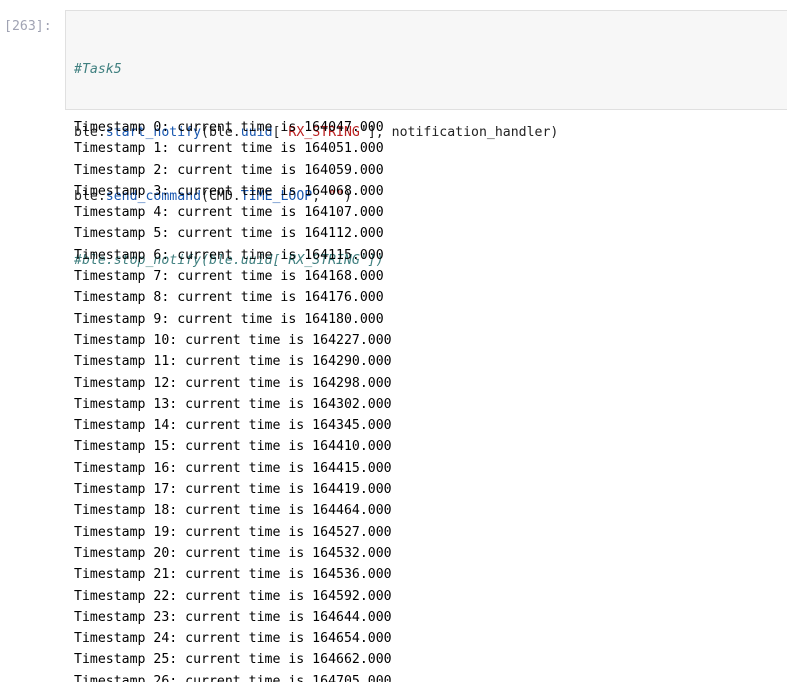  What do you see at coordinates (229, 298) in the screenshot?
I see `output-line: Timestamp 8: current time is 164176.000` at bounding box center [229, 298].